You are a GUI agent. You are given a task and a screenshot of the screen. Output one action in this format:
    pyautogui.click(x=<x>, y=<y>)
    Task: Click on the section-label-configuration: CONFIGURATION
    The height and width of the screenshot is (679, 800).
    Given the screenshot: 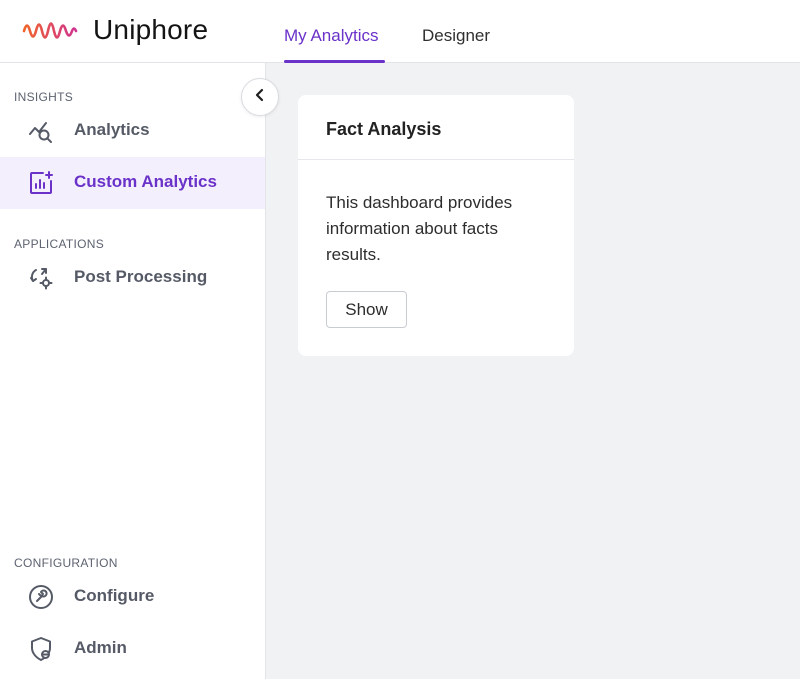 What is the action you would take?
    pyautogui.click(x=66, y=563)
    